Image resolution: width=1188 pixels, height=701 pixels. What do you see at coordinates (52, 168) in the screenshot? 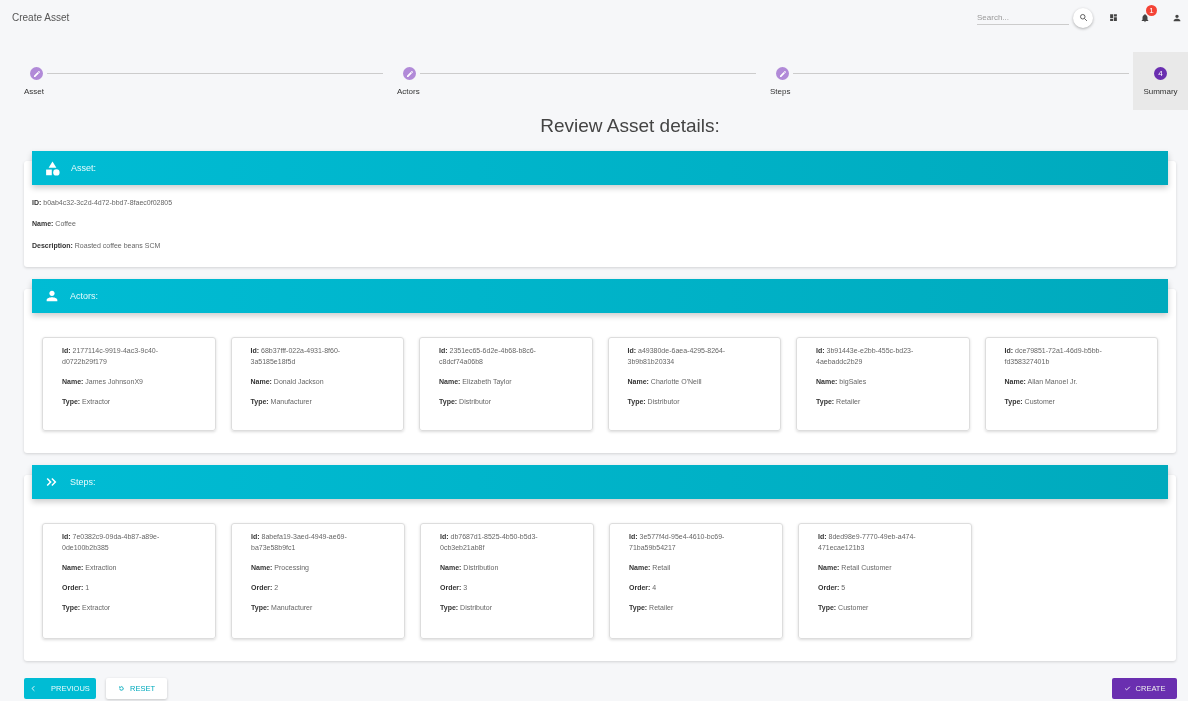
I see `shapes-icon` at bounding box center [52, 168].